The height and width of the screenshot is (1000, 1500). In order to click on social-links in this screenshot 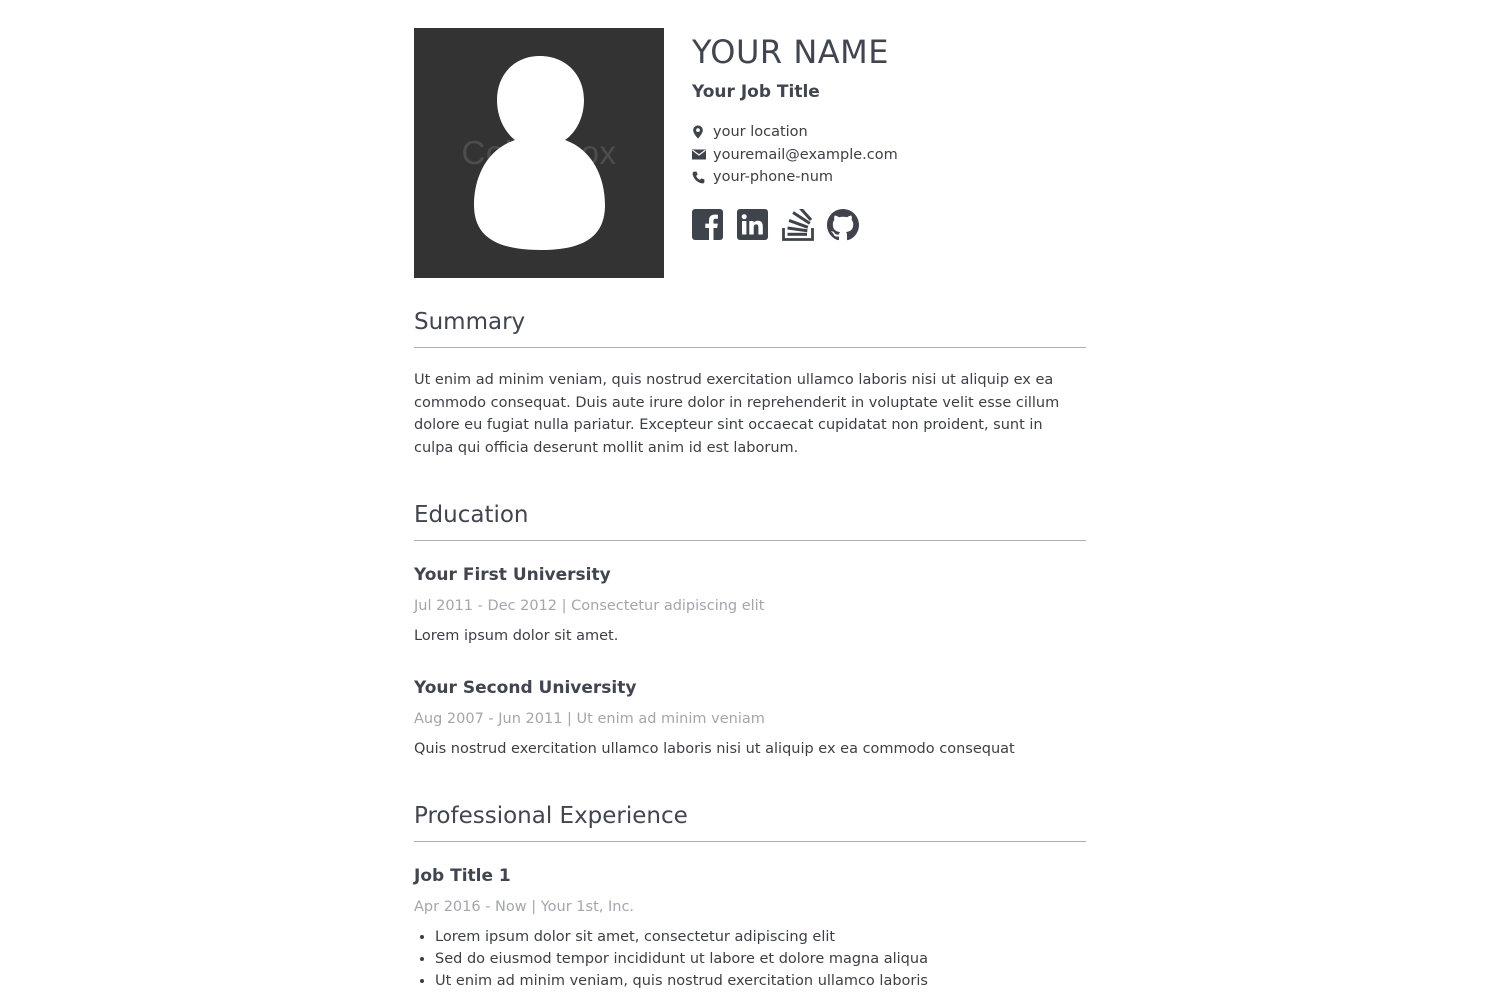, I will do `click(795, 223)`.